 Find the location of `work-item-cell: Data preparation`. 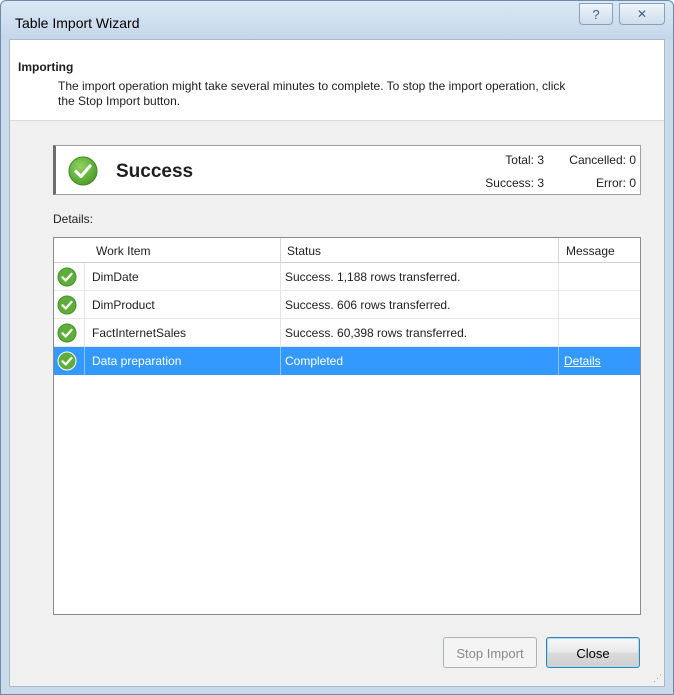

work-item-cell: Data preparation is located at coordinates (137, 361).